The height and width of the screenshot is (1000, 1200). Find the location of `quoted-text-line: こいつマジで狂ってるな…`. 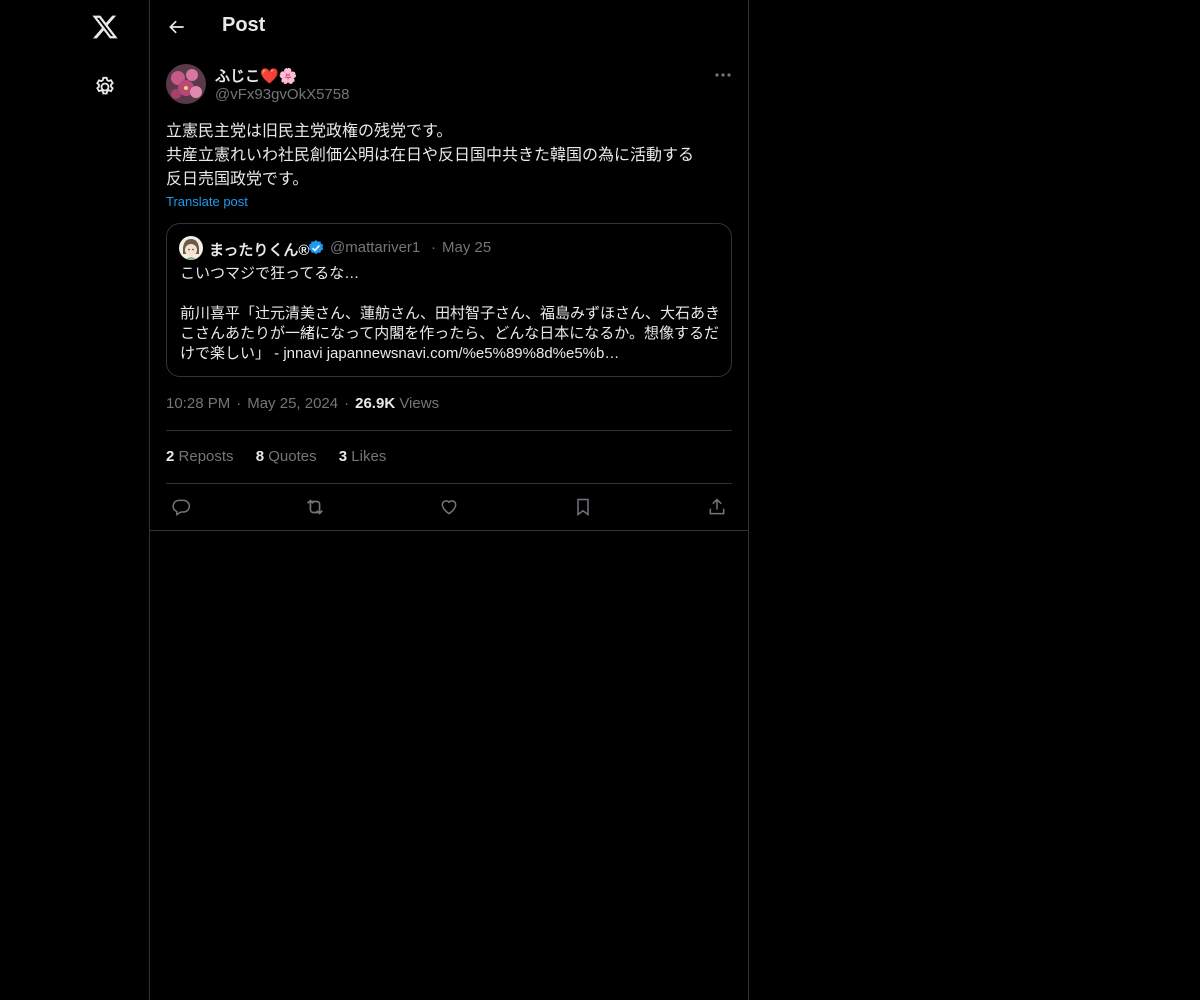

quoted-text-line: こいつマジで狂ってるな… is located at coordinates (270, 273).